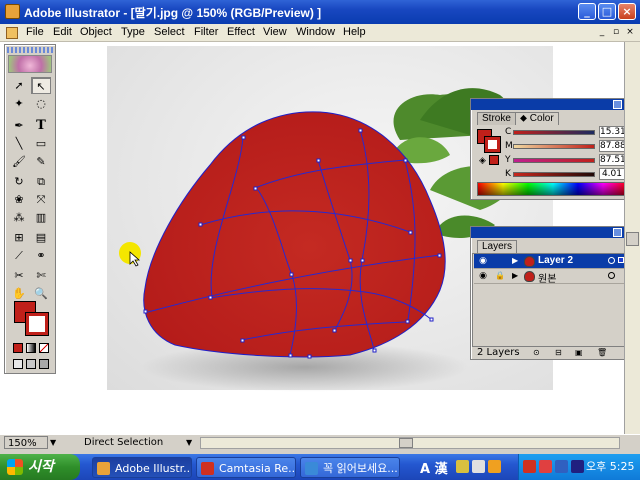  Describe the element at coordinates (536, 352) in the screenshot. I see `make-clipping-mask-icon: ⊙` at that location.